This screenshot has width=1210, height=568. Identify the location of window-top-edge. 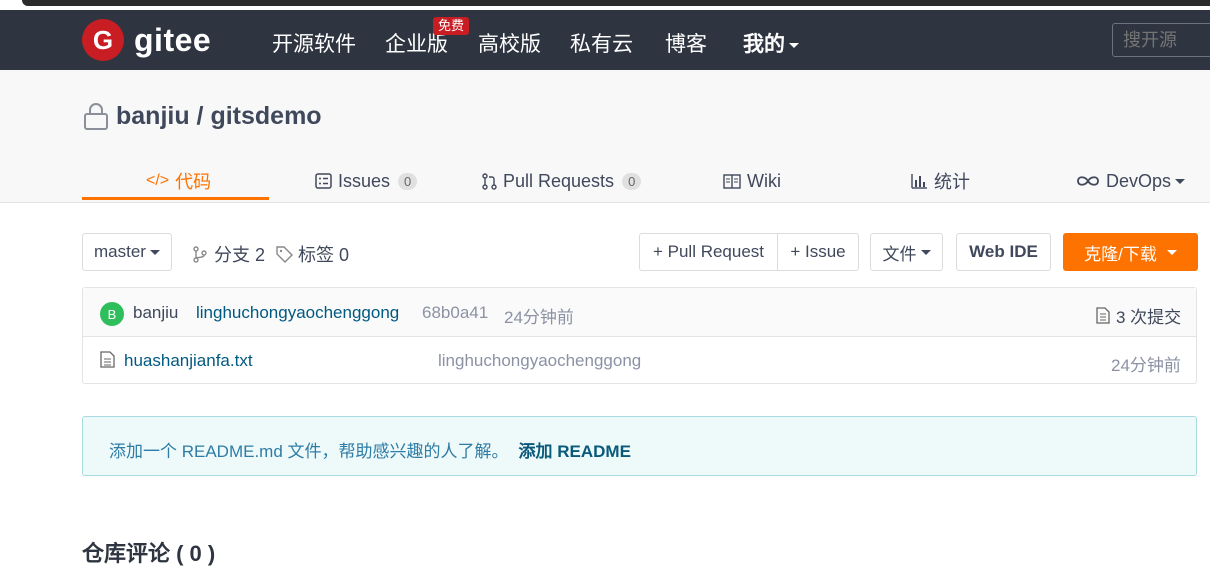
(605, 5).